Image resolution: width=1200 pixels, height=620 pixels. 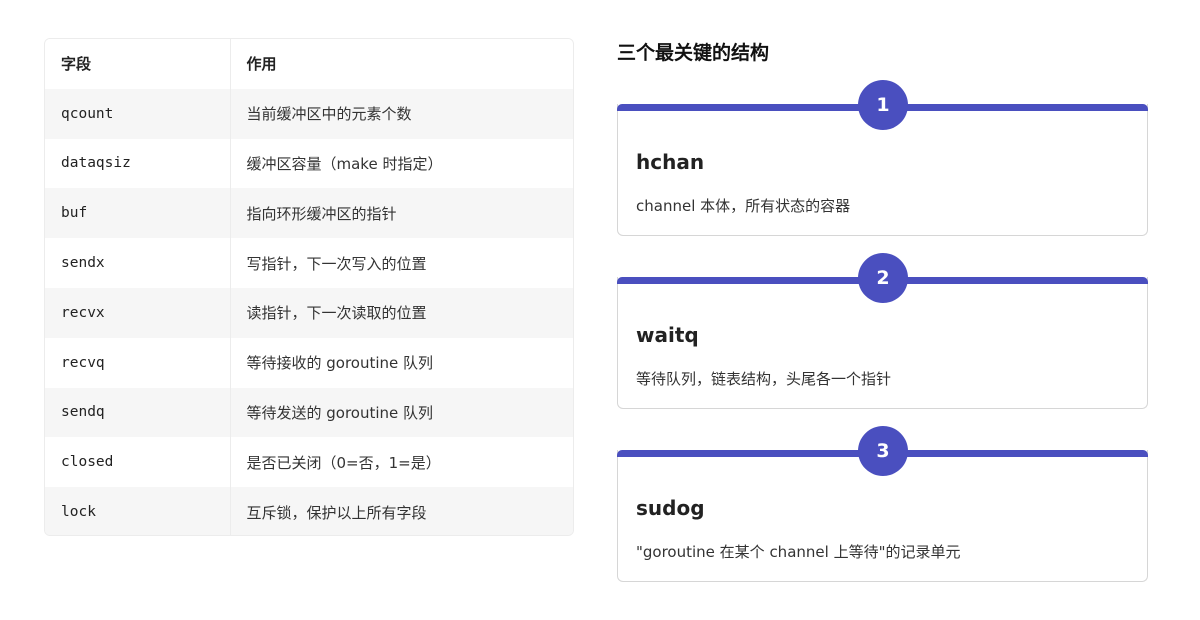 I want to click on table-row: dataqsiz 缓冲区容量（make 时指定）, so click(x=309, y=163).